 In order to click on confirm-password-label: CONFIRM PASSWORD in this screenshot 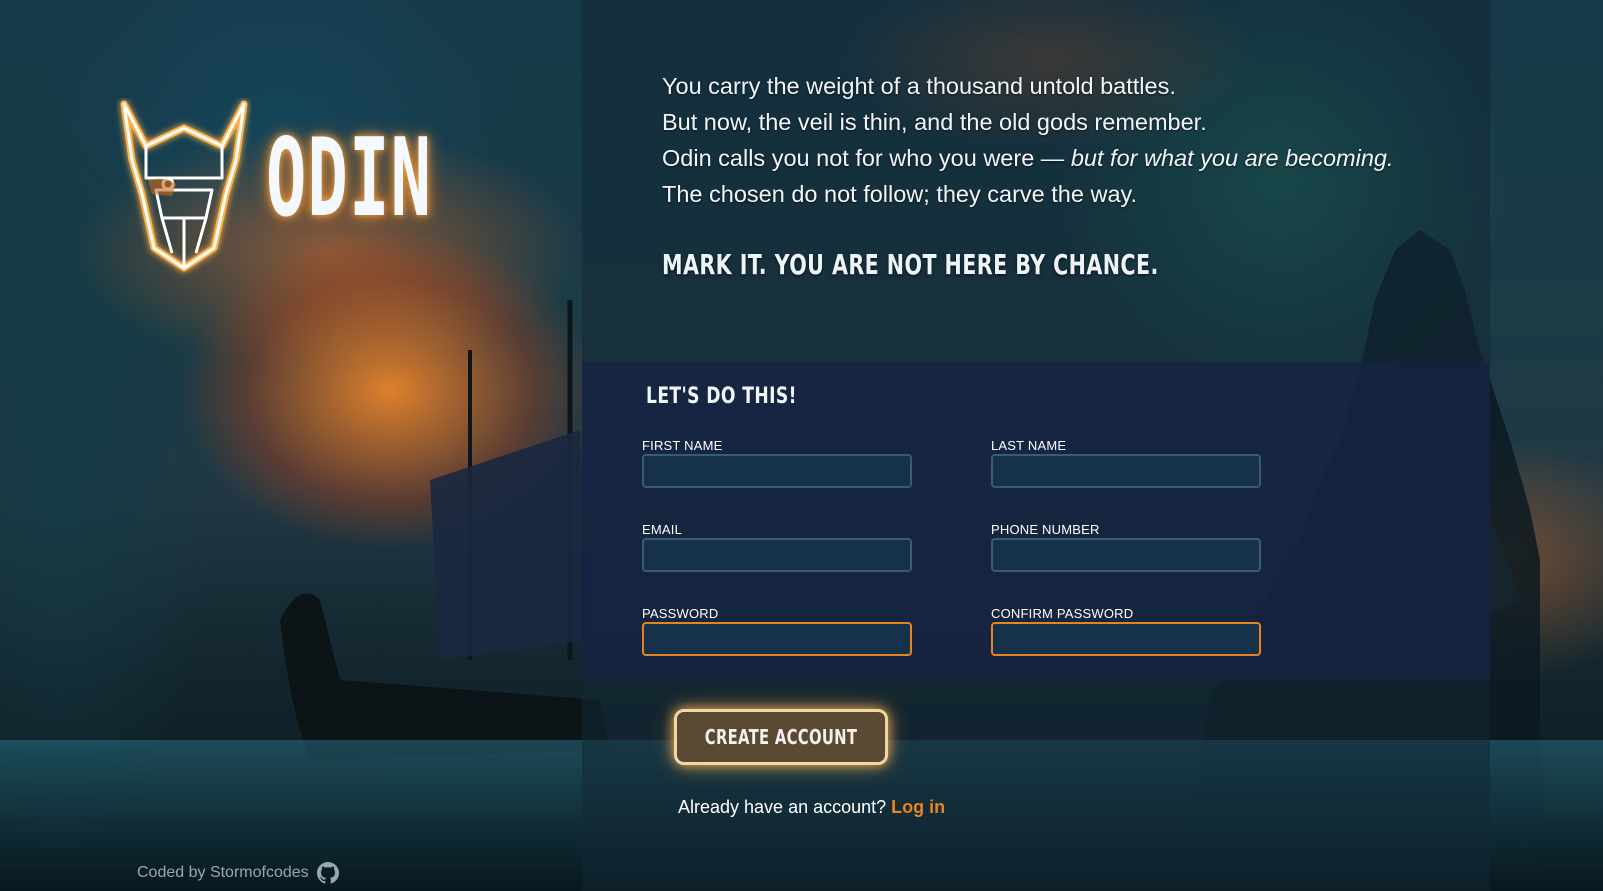, I will do `click(1062, 613)`.